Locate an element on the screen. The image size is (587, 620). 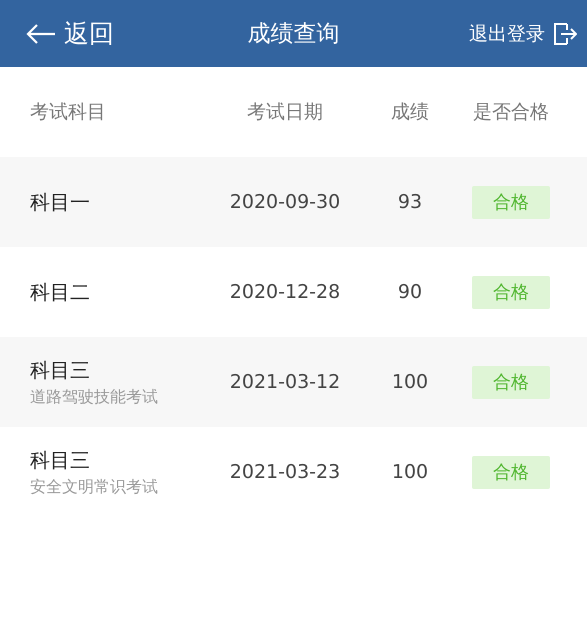
subject-note: 道路驾驶技能考试 is located at coordinates (94, 397).